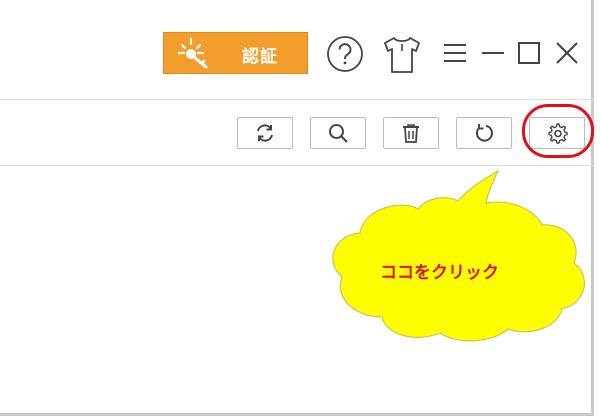 This screenshot has width=600, height=416. What do you see at coordinates (402, 55) in the screenshot?
I see `skin-icon` at bounding box center [402, 55].